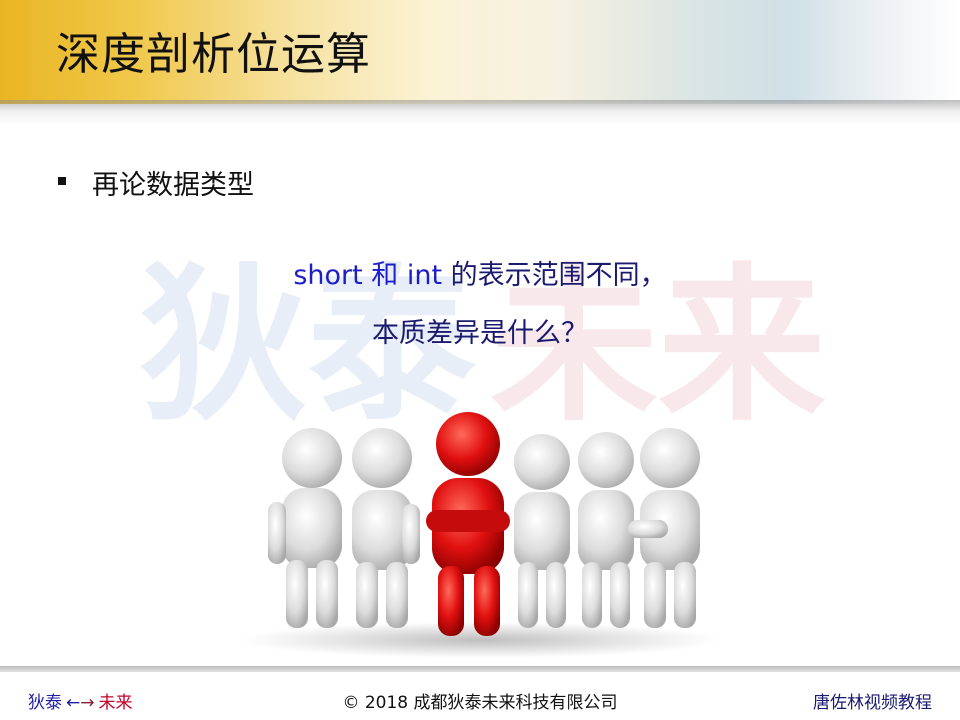  Describe the element at coordinates (480, 113) in the screenshot. I see `title-shadow` at that location.